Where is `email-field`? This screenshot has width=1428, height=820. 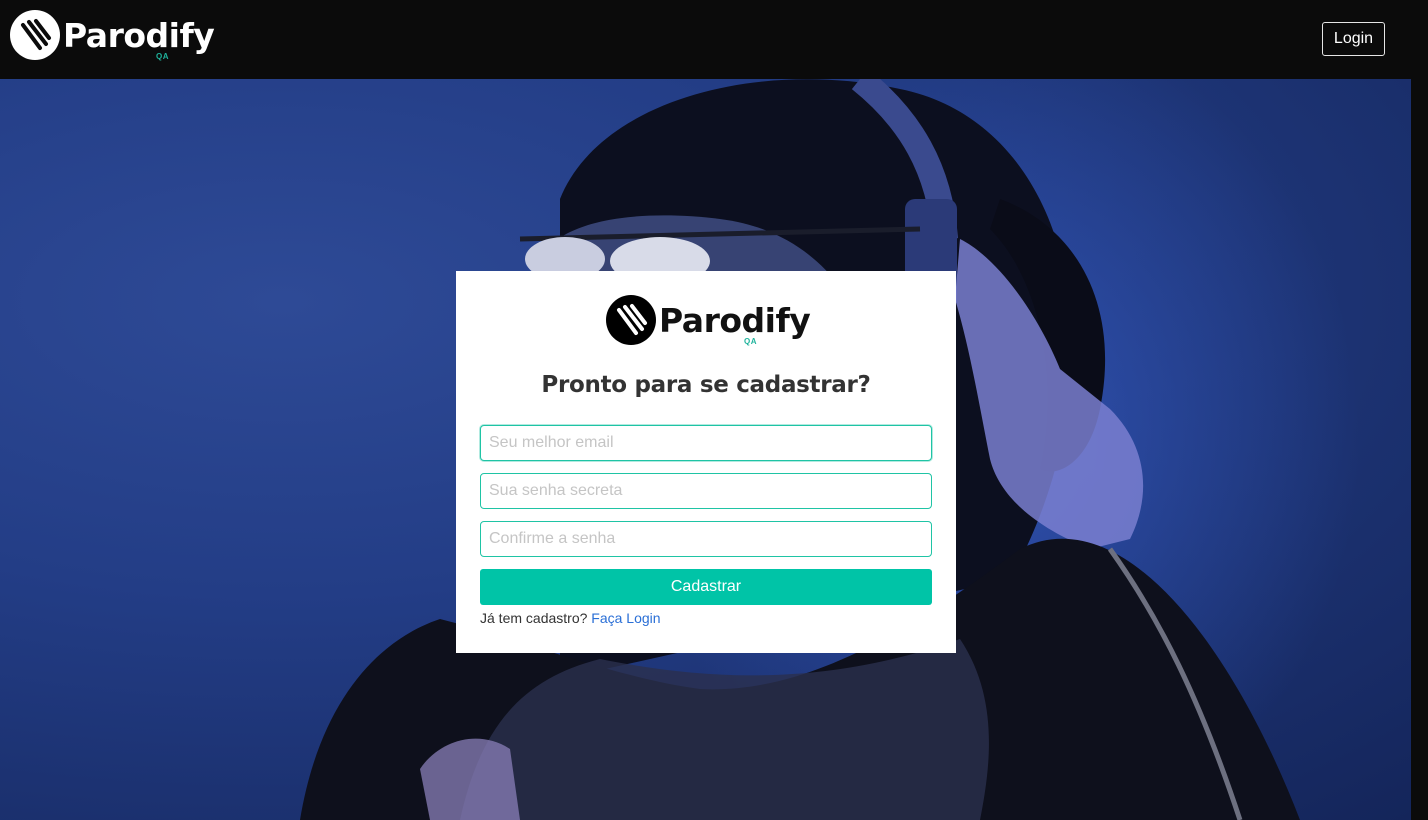 email-field is located at coordinates (706, 443).